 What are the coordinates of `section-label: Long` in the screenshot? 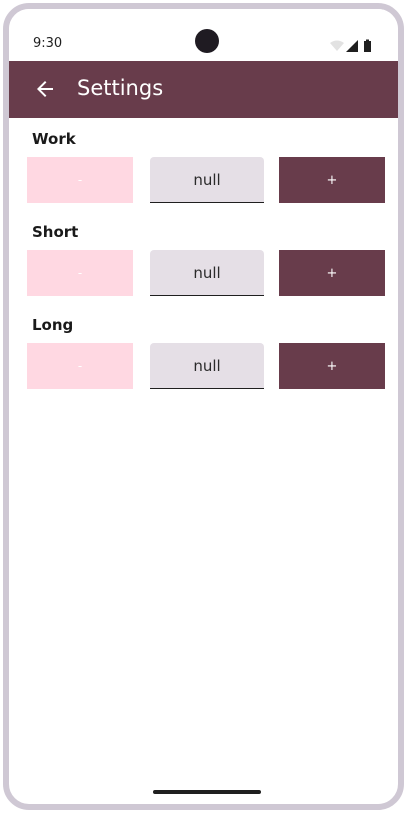 It's located at (53, 325).